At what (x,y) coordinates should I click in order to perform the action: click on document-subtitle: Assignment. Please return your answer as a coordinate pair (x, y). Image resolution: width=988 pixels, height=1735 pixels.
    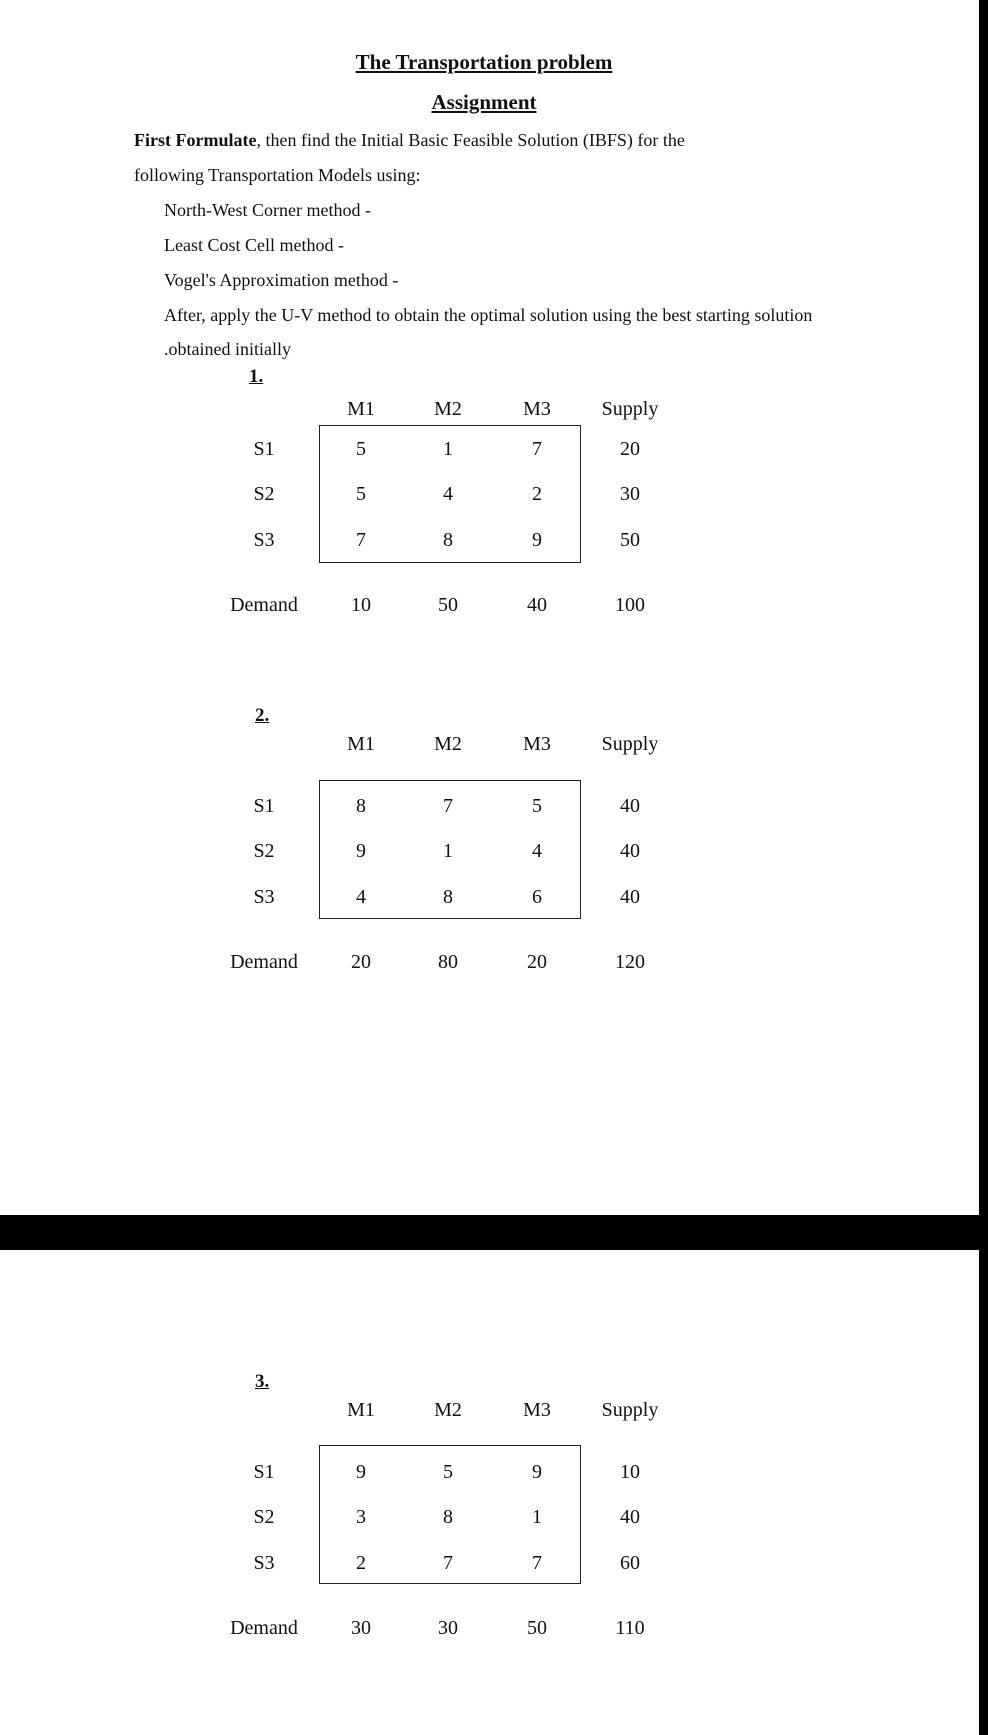
    Looking at the image, I should click on (484, 102).